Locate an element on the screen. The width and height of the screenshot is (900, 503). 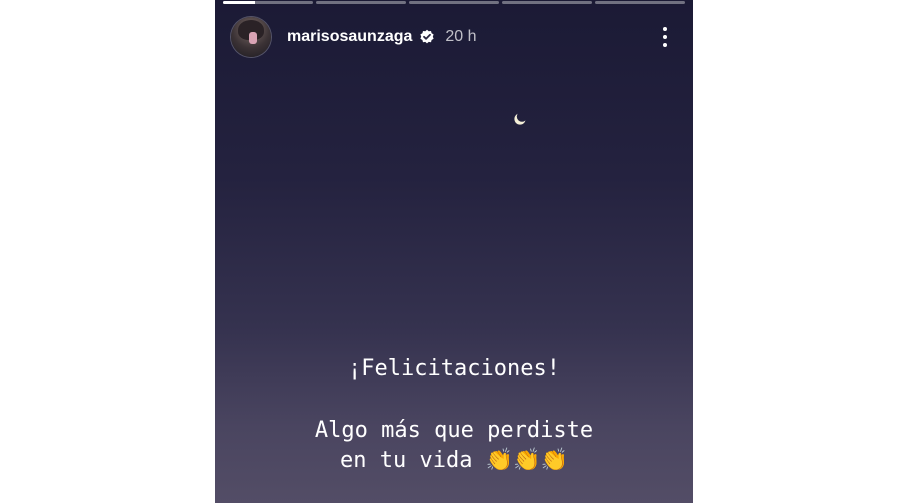
more-options-icon is located at coordinates (665, 37).